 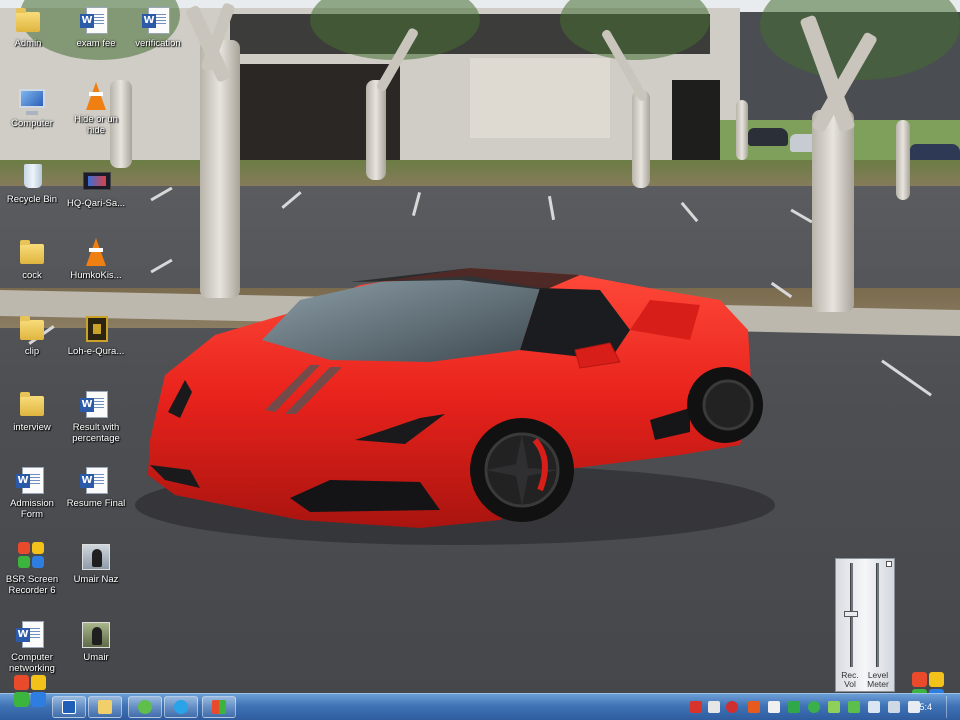 I want to click on desktop-icon-umair-naz: Umair Naz, so click(x=96, y=562).